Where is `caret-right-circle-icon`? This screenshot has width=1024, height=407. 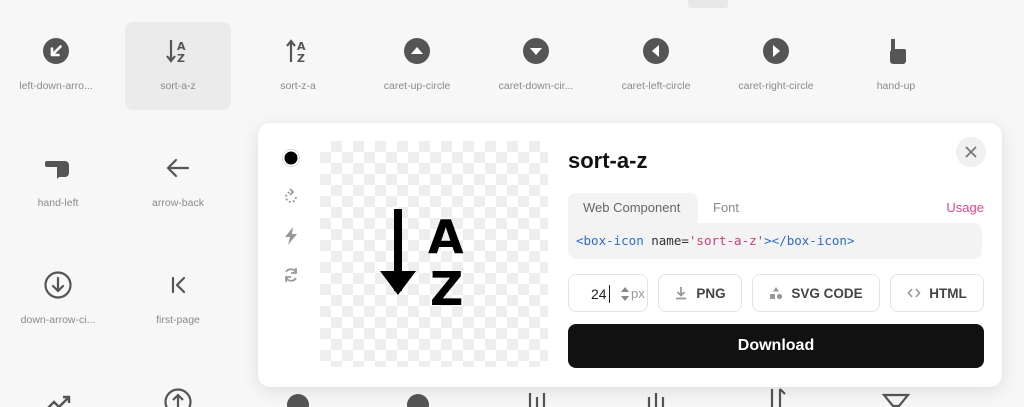
caret-right-circle-icon is located at coordinates (776, 51).